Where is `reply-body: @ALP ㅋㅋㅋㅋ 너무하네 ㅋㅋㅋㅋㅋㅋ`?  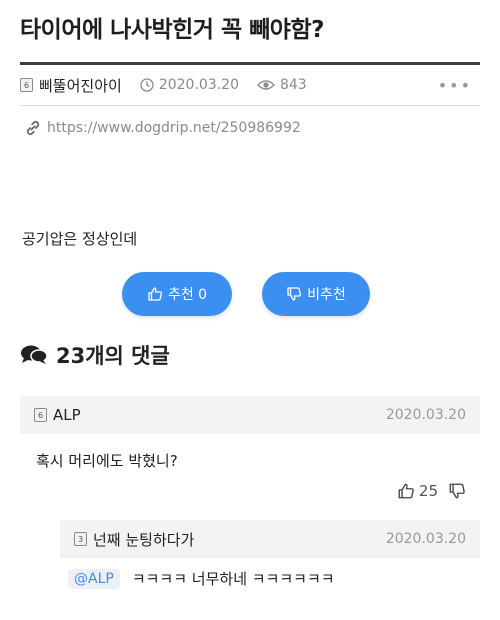
reply-body: @ALP ㅋㅋㅋㅋ 너무하네 ㅋㅋㅋㅋㅋㅋ is located at coordinates (201, 578).